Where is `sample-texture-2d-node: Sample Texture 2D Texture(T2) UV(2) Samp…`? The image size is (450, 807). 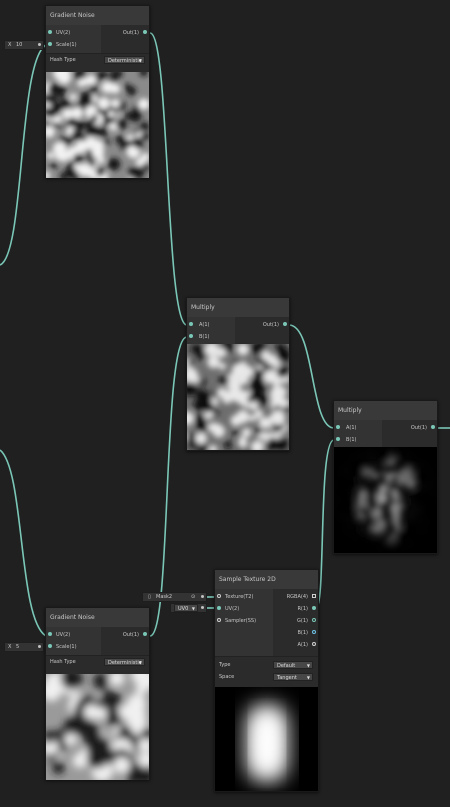
sample-texture-2d-node: Sample Texture 2D Texture(T2) UV(2) Samp… is located at coordinates (266, 680).